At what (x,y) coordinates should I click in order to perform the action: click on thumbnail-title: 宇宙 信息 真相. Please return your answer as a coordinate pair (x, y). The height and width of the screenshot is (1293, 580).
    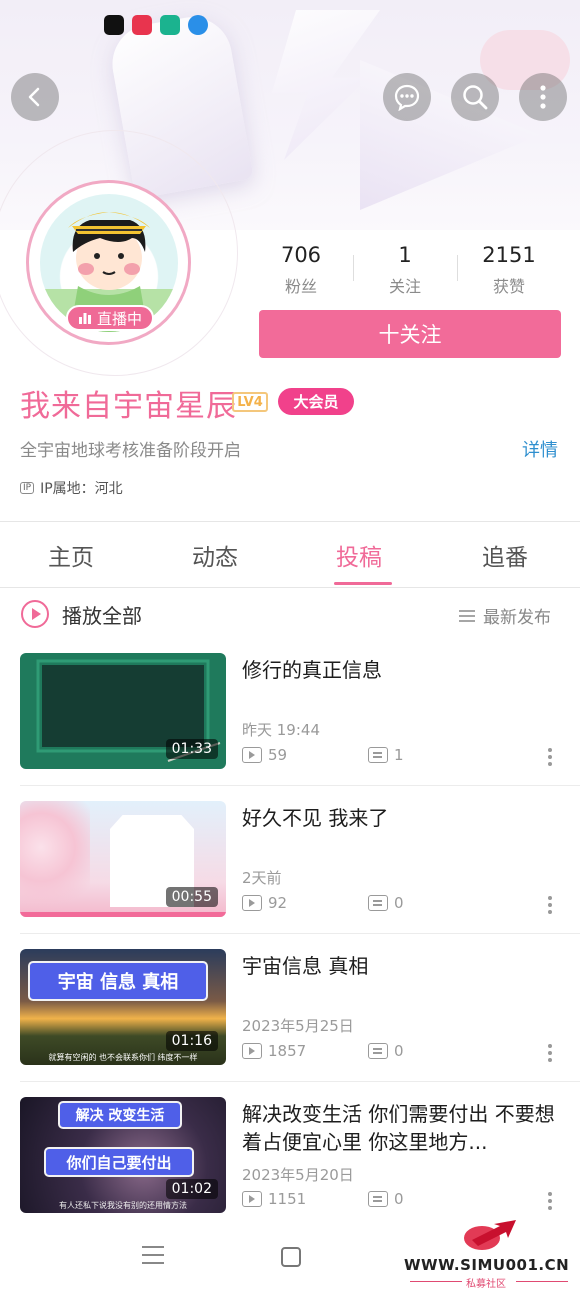
    Looking at the image, I should click on (118, 981).